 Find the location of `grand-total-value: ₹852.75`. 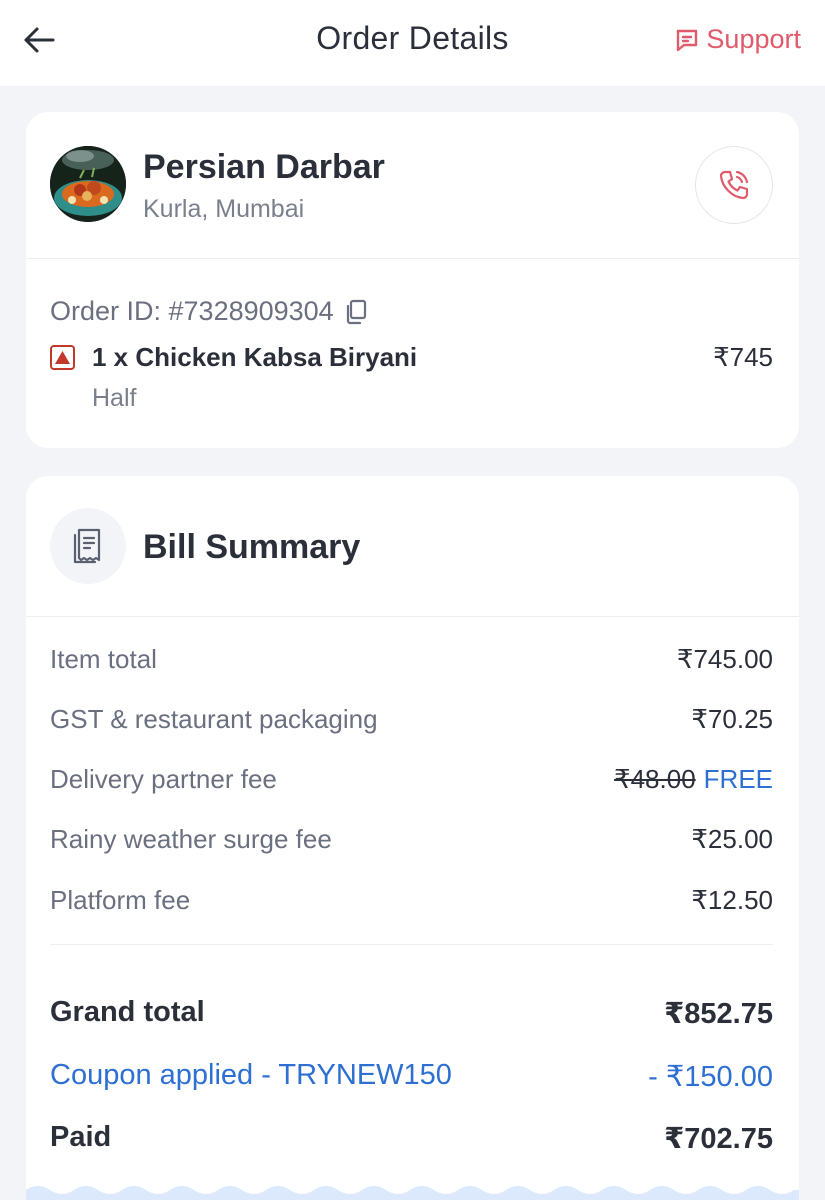

grand-total-value: ₹852.75 is located at coordinates (718, 1014).